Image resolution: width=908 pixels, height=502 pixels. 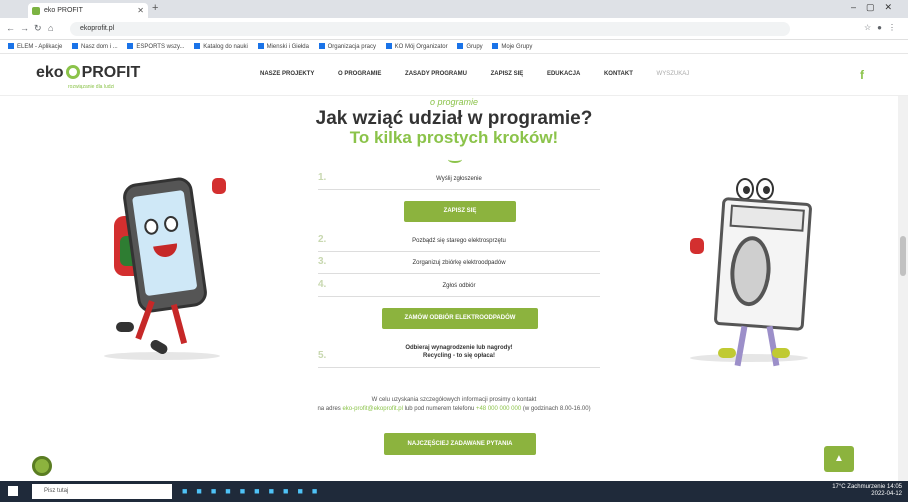 What do you see at coordinates (673, 74) in the screenshot?
I see `menu-item-search: WYSZUKAJ` at bounding box center [673, 74].